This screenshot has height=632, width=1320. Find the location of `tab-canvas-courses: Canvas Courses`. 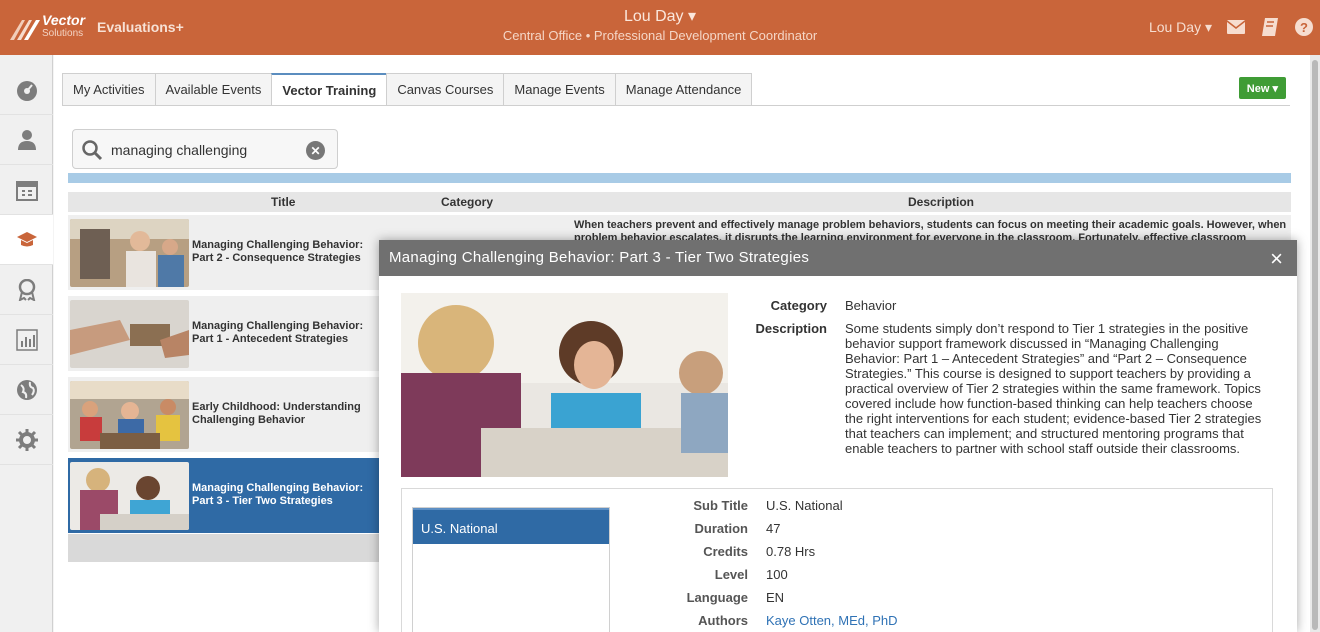

tab-canvas-courses: Canvas Courses is located at coordinates (445, 89).